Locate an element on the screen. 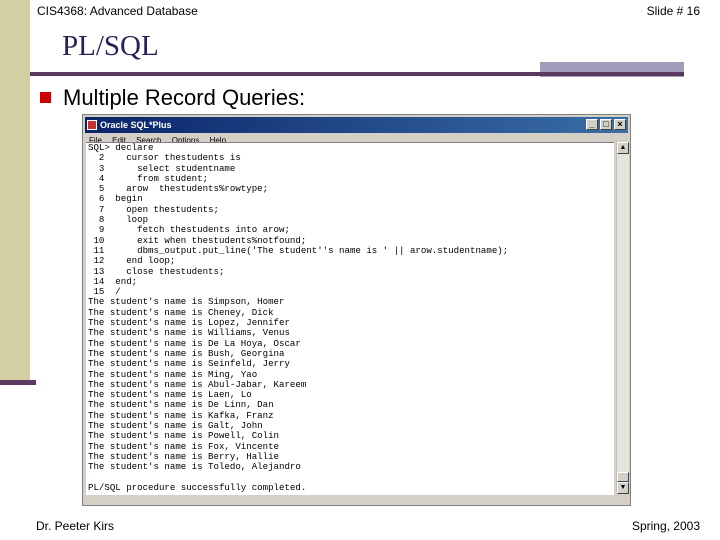 Image resolution: width=720 pixels, height=540 pixels. bullet-text: Multiple Record Queries: is located at coordinates (184, 97).